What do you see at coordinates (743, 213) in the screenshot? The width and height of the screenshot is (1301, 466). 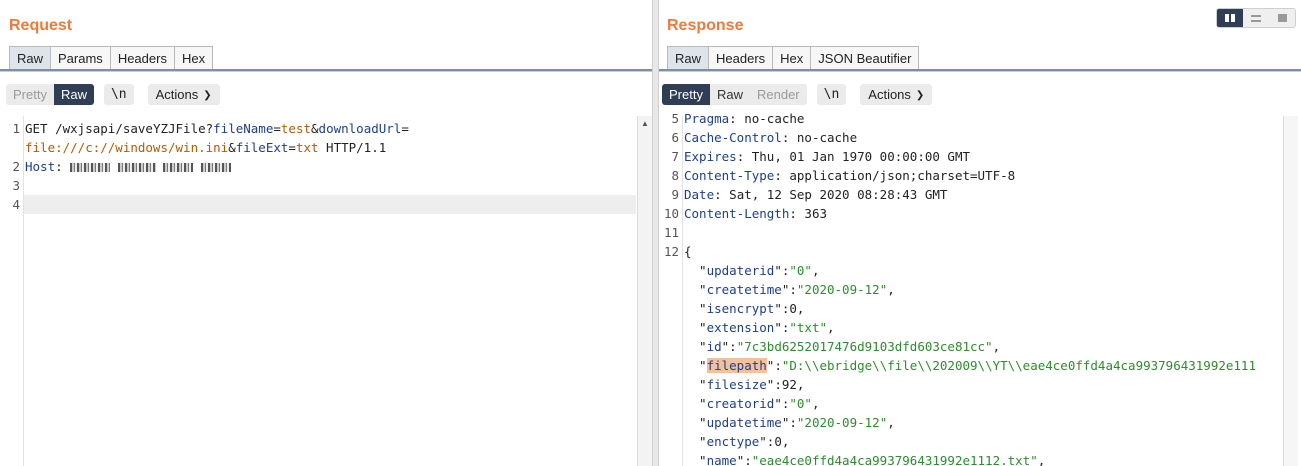 I see `response-header-line: 10 Content-Length: 363` at bounding box center [743, 213].